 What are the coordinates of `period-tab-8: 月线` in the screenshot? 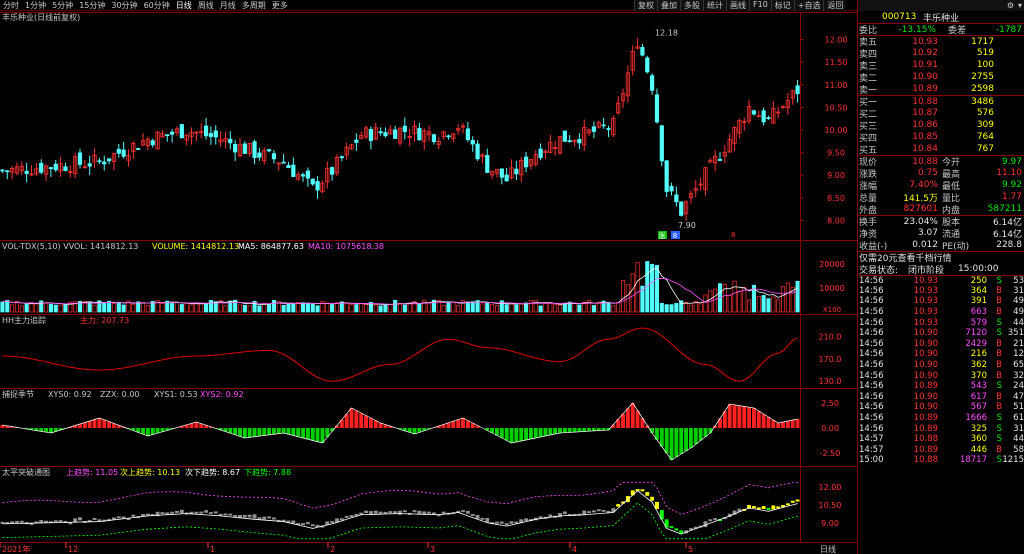 It's located at (228, 5).